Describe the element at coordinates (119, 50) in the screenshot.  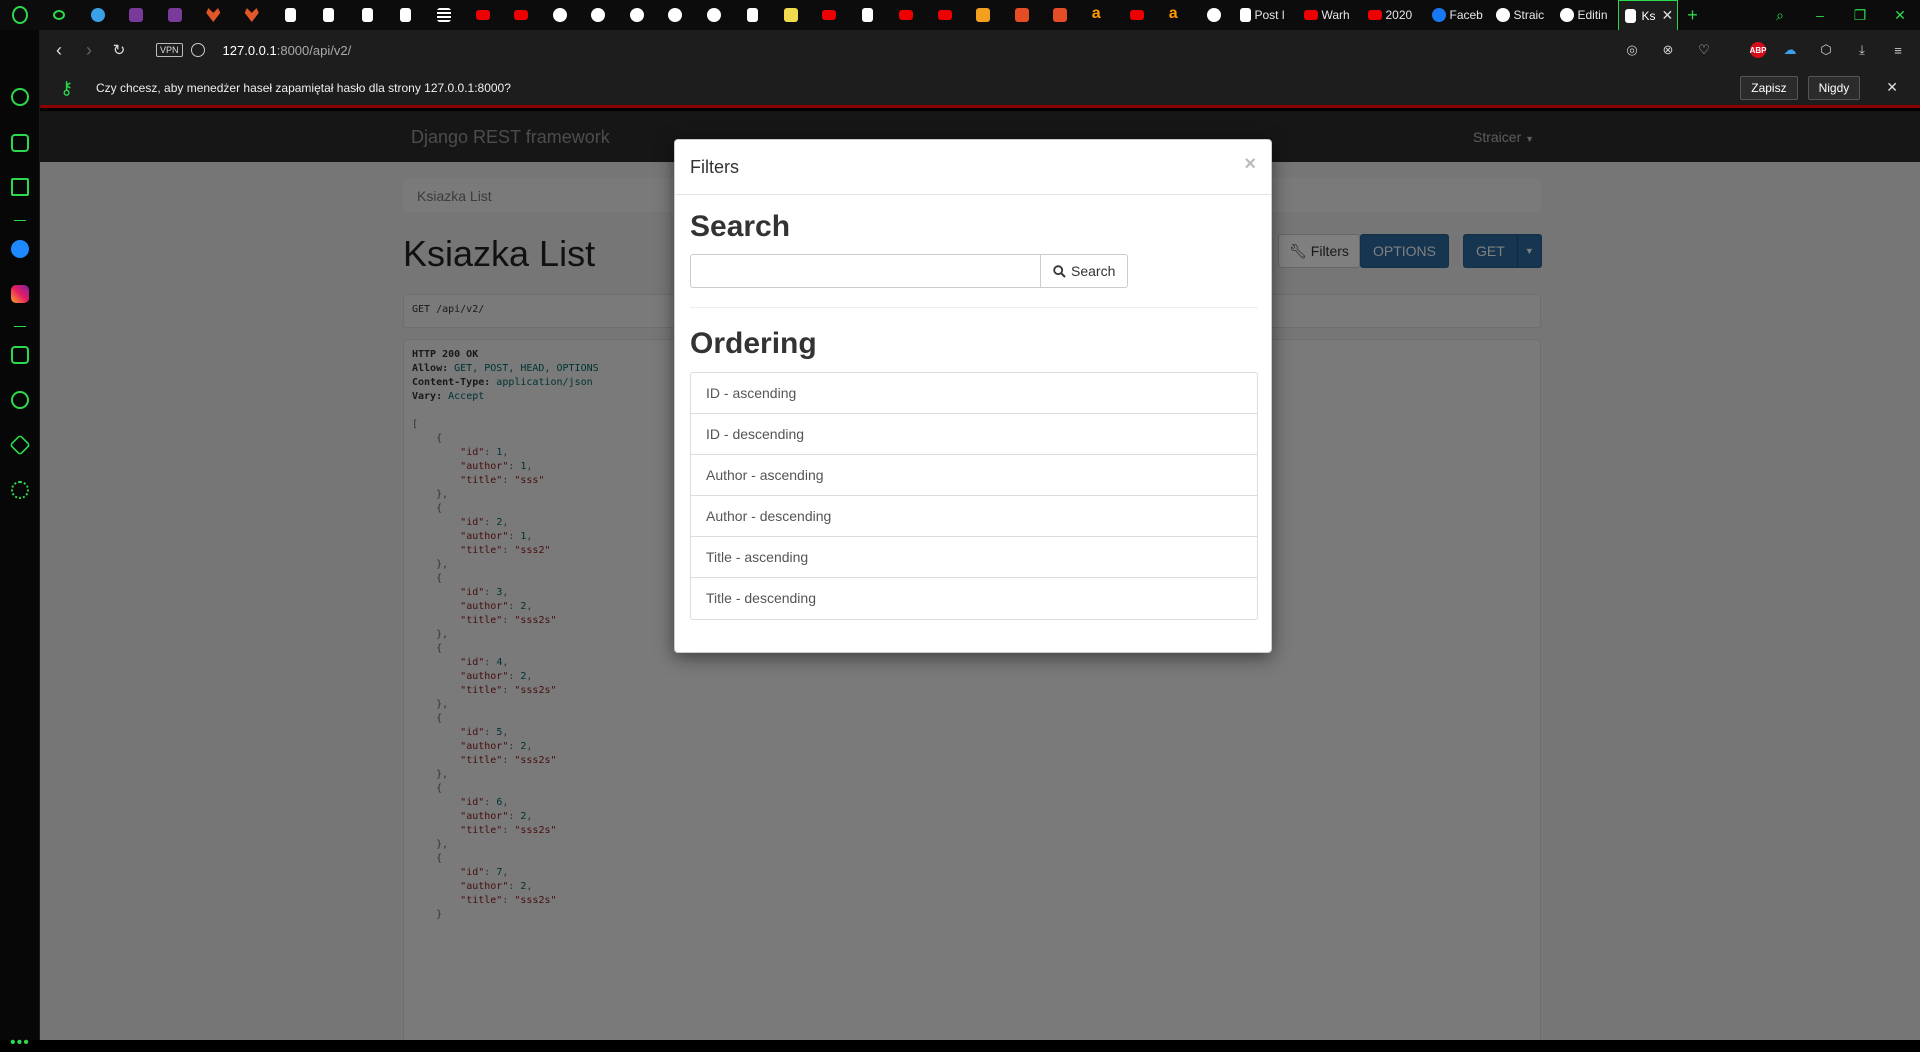
I see `reload-icon: ↻` at that location.